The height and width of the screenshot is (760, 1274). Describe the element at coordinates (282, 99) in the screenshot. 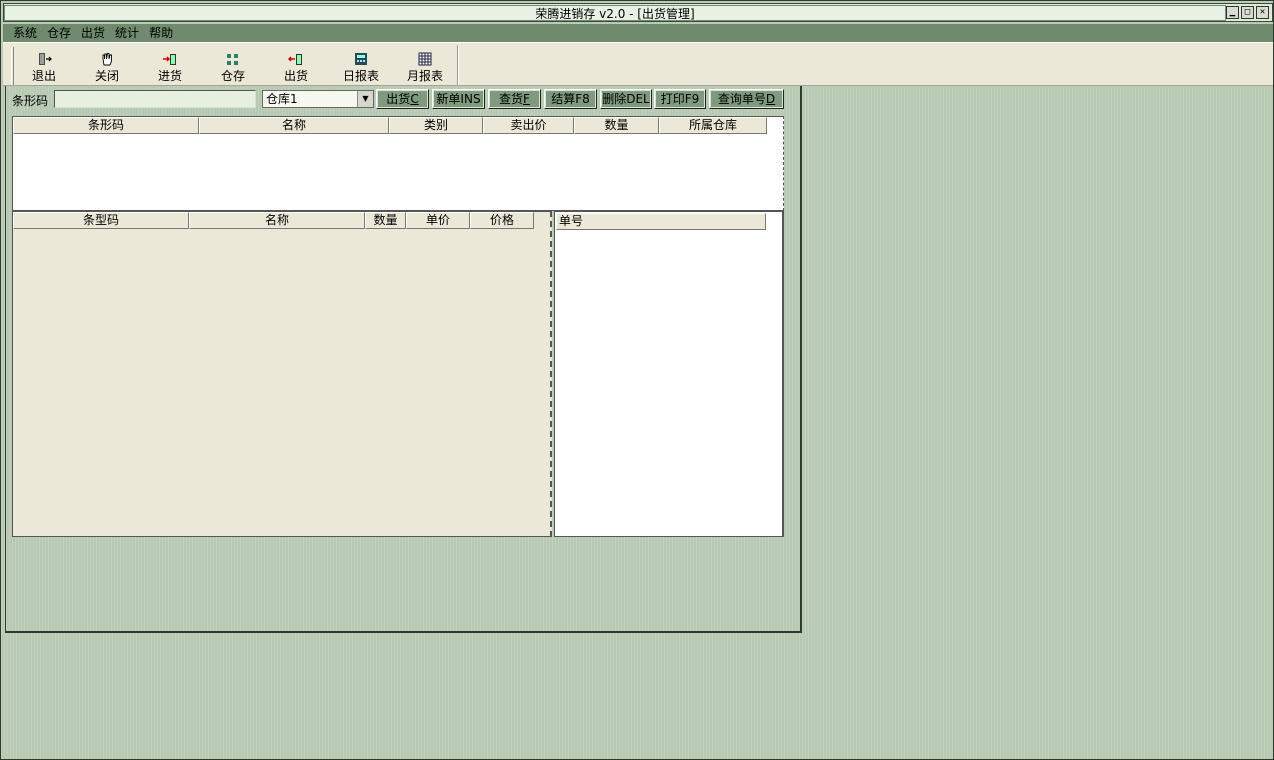

I see `warehouse-value: 仓库1` at that location.